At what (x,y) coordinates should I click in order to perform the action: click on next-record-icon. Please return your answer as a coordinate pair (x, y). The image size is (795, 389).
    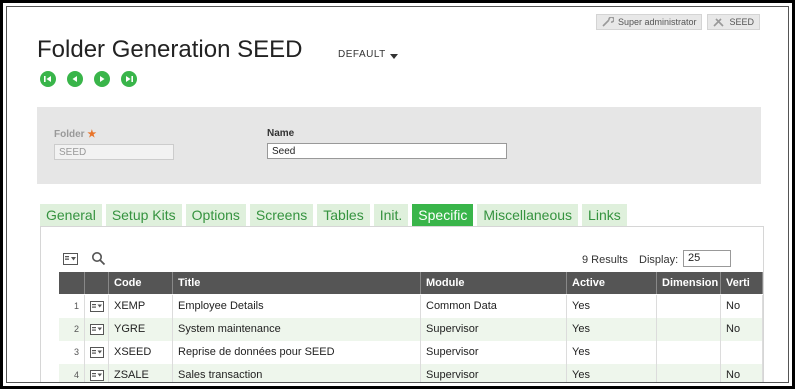
    Looking at the image, I should click on (102, 79).